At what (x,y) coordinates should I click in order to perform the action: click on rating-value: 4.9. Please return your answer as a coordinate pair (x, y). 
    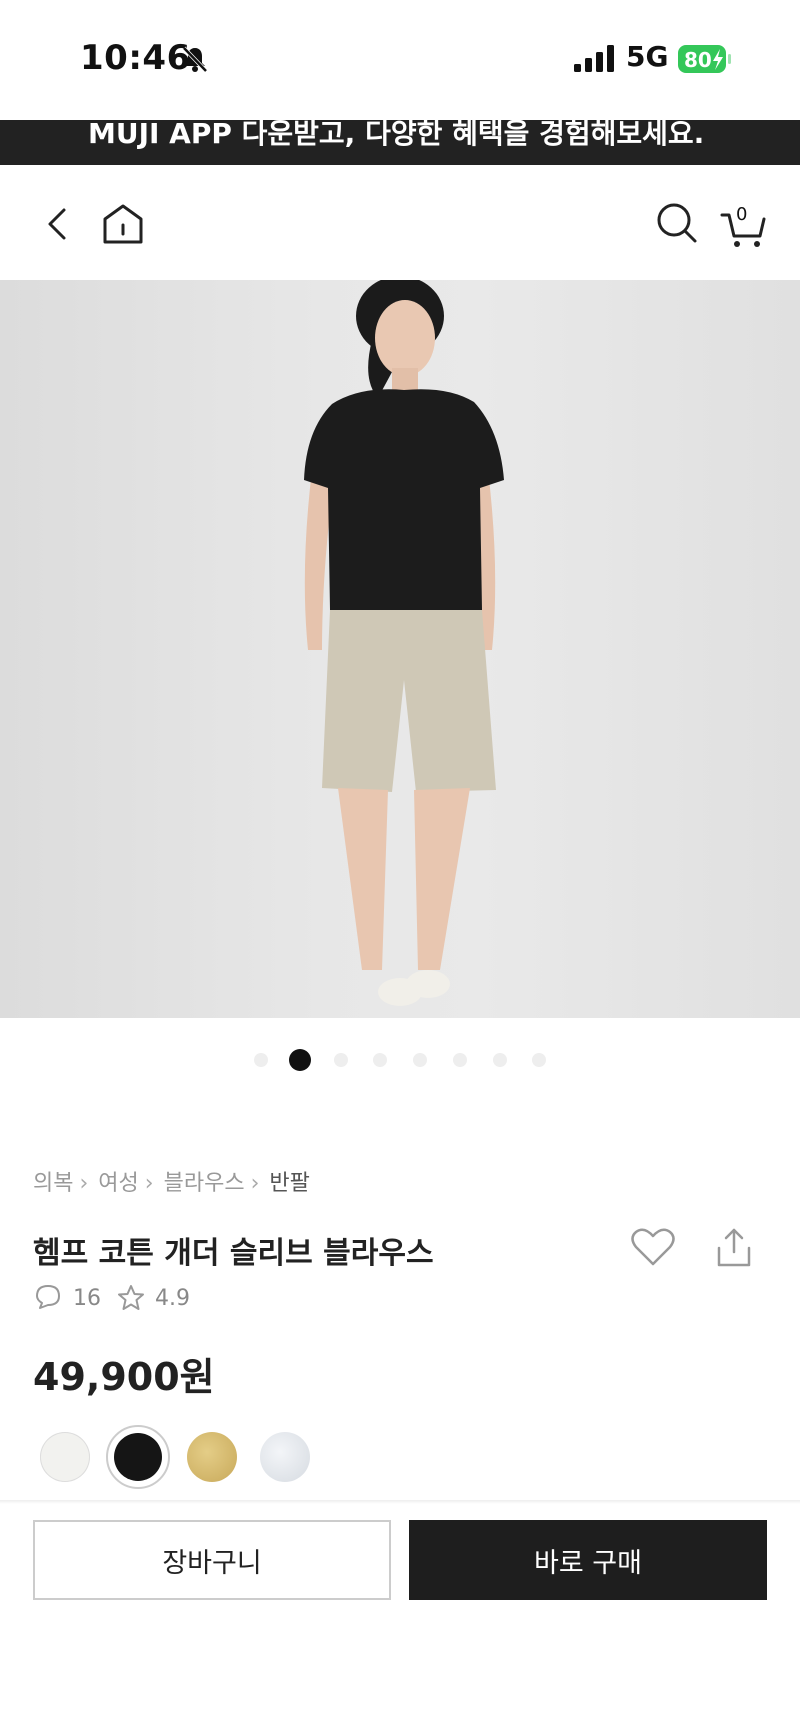
    Looking at the image, I should click on (172, 1298).